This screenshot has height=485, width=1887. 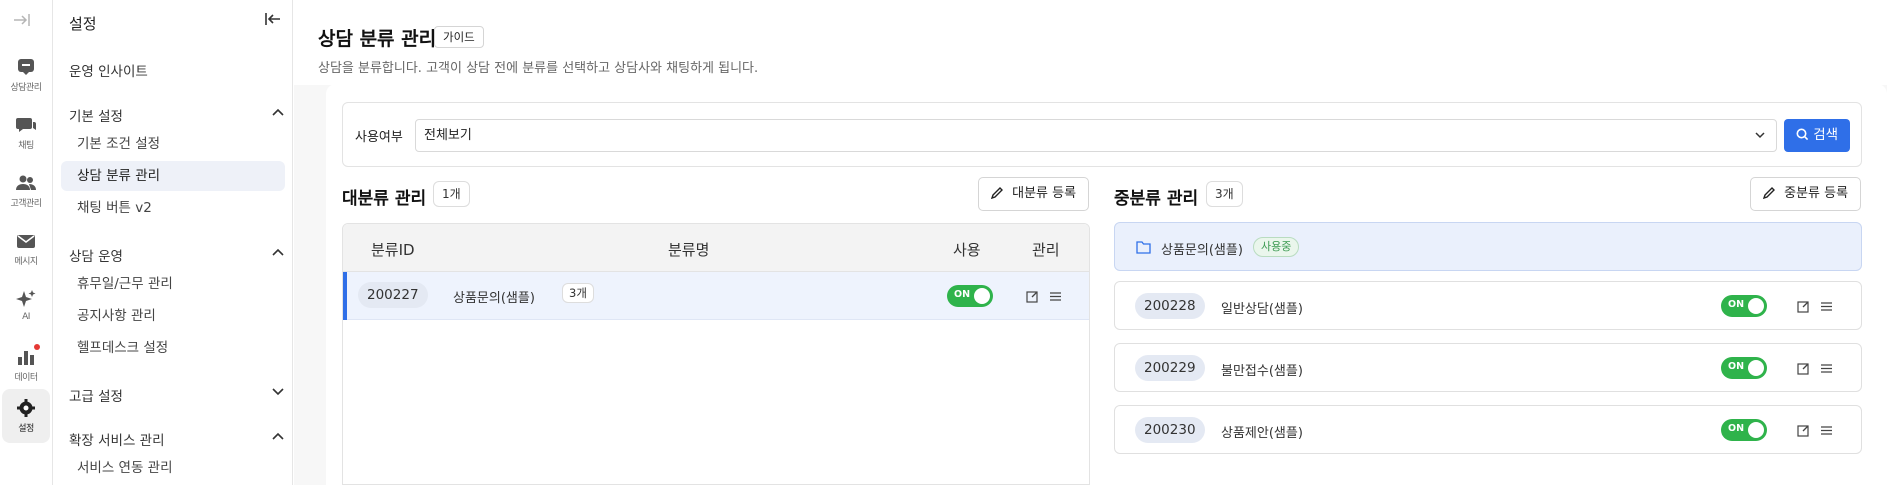 What do you see at coordinates (26, 249) in the screenshot?
I see `rail-item-message: 메시지` at bounding box center [26, 249].